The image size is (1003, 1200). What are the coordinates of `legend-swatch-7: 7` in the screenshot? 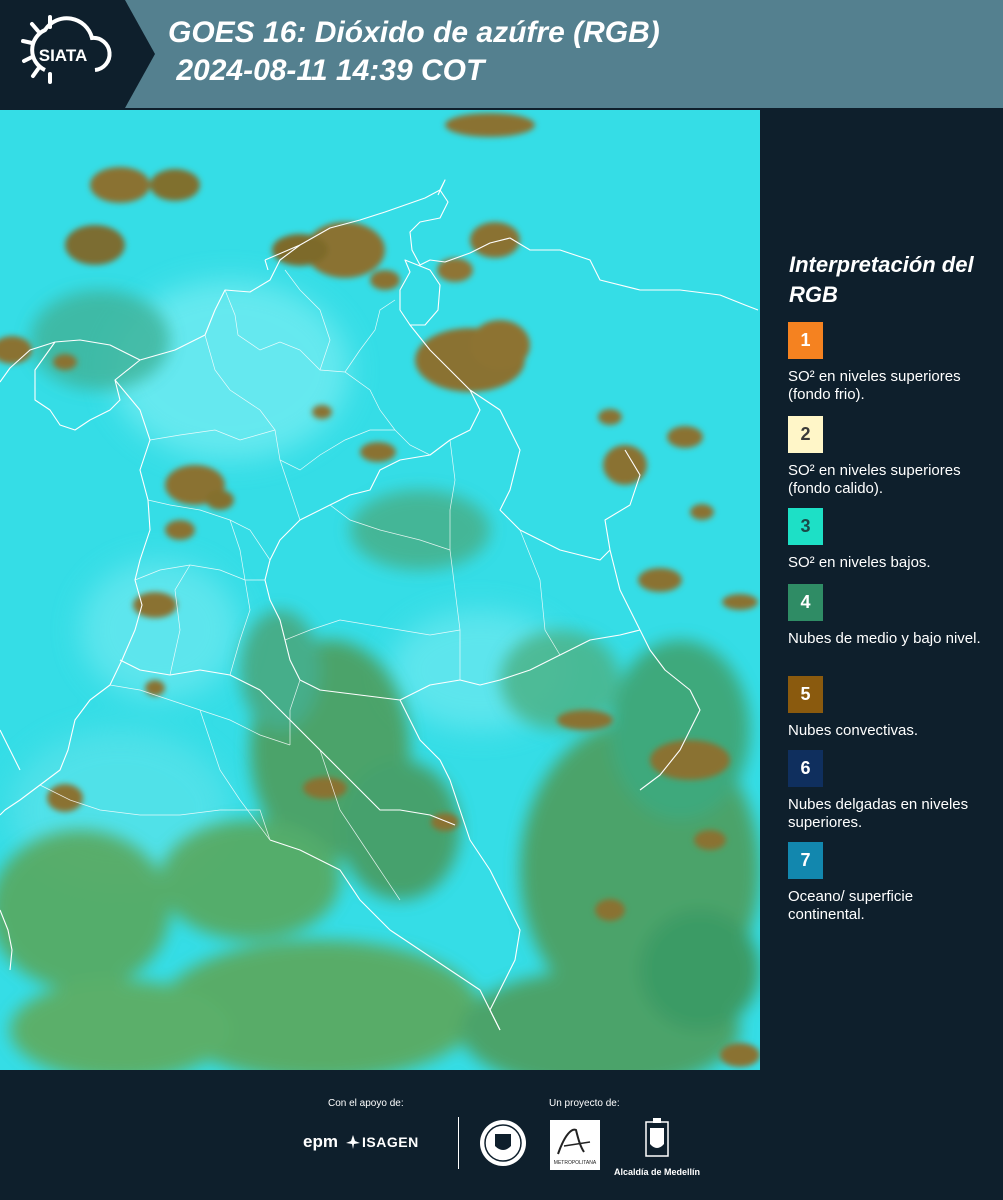 It's located at (805, 860).